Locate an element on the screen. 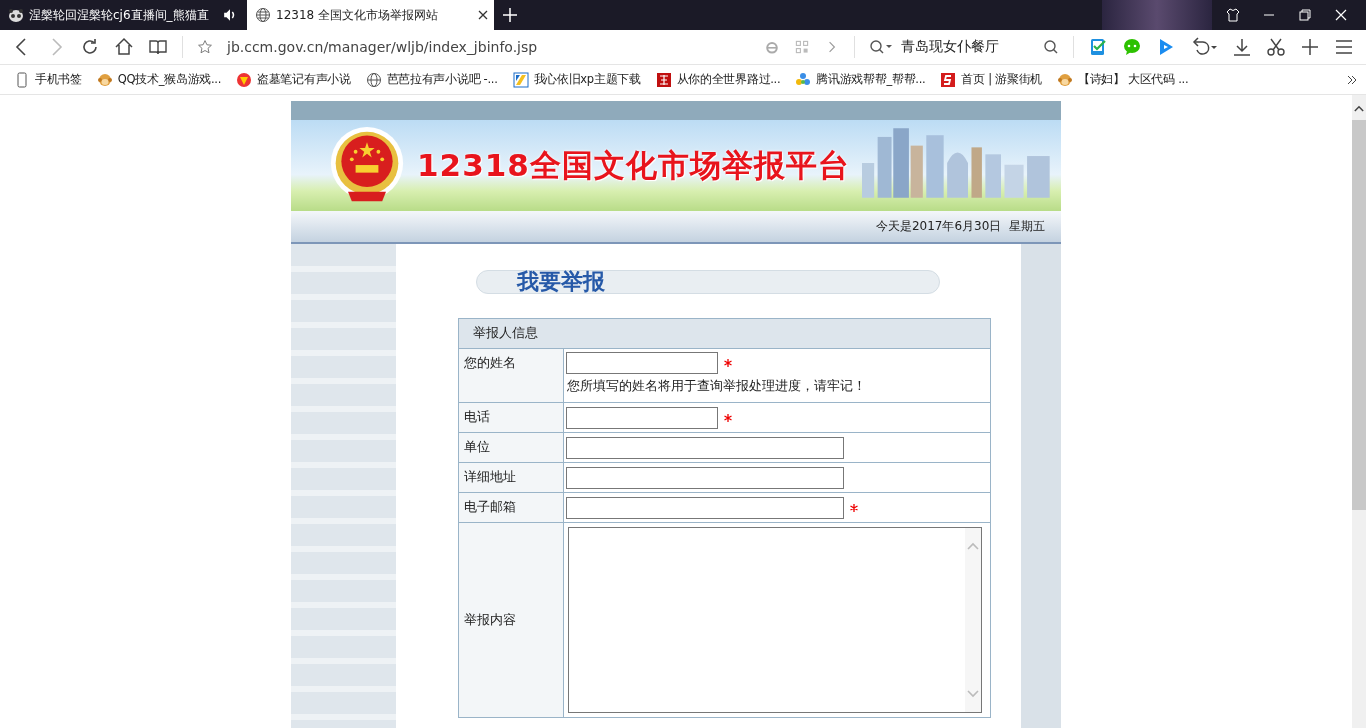  close-icon is located at coordinates (483, 15).